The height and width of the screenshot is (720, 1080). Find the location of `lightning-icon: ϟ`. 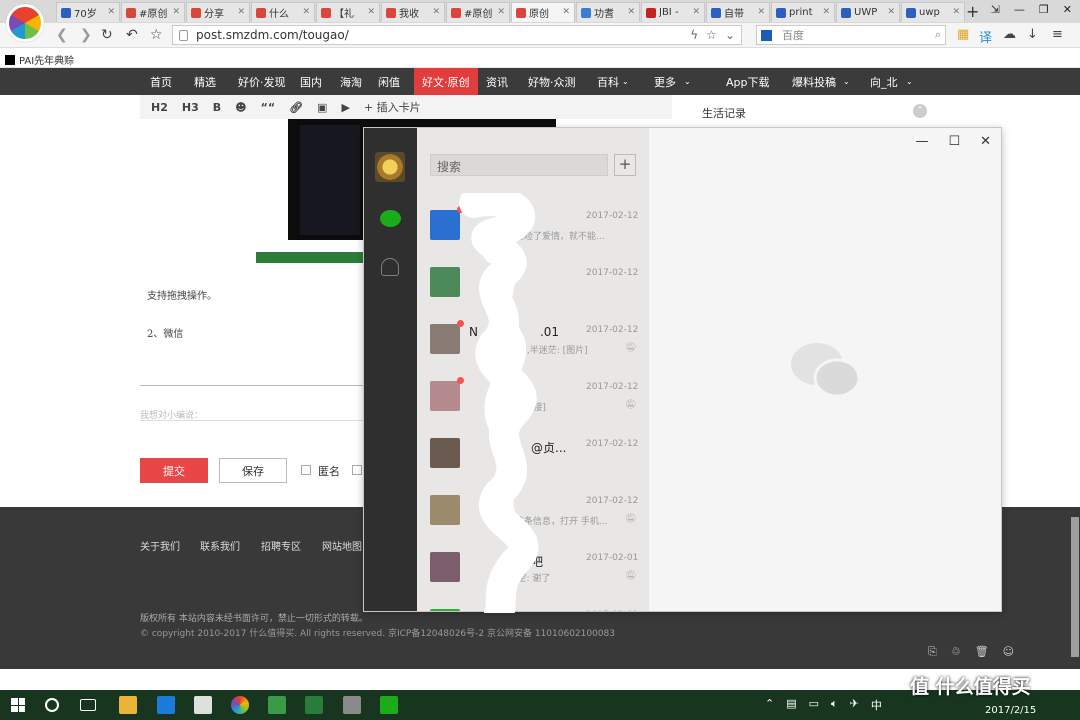

lightning-icon: ϟ is located at coordinates (694, 35).